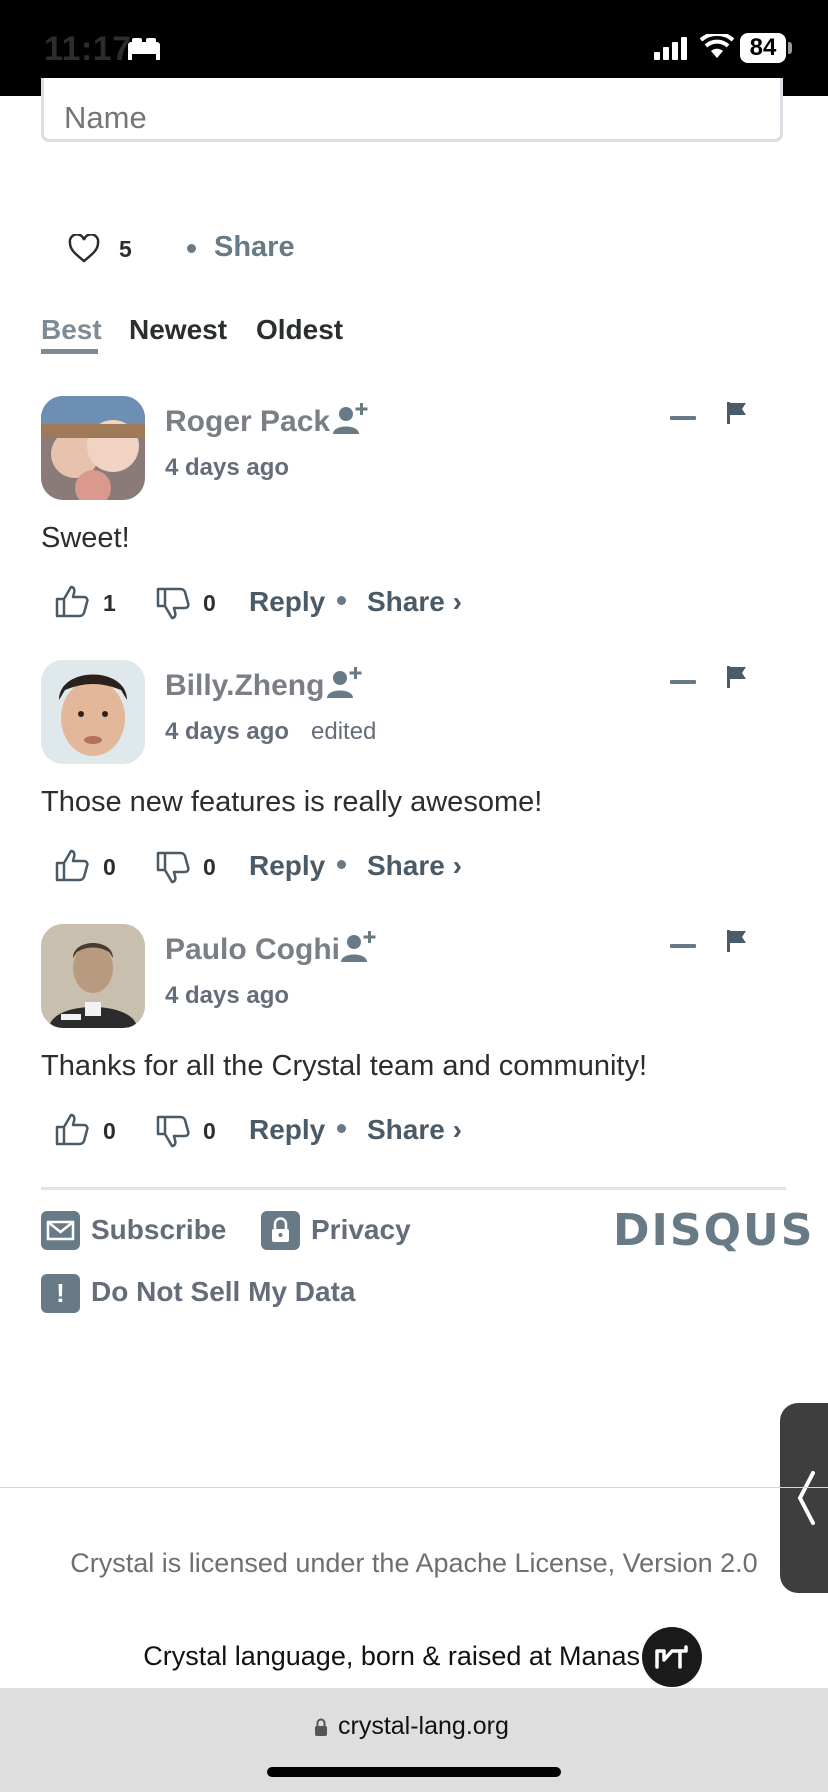 The width and height of the screenshot is (828, 1792). I want to click on name-input, so click(412, 110).